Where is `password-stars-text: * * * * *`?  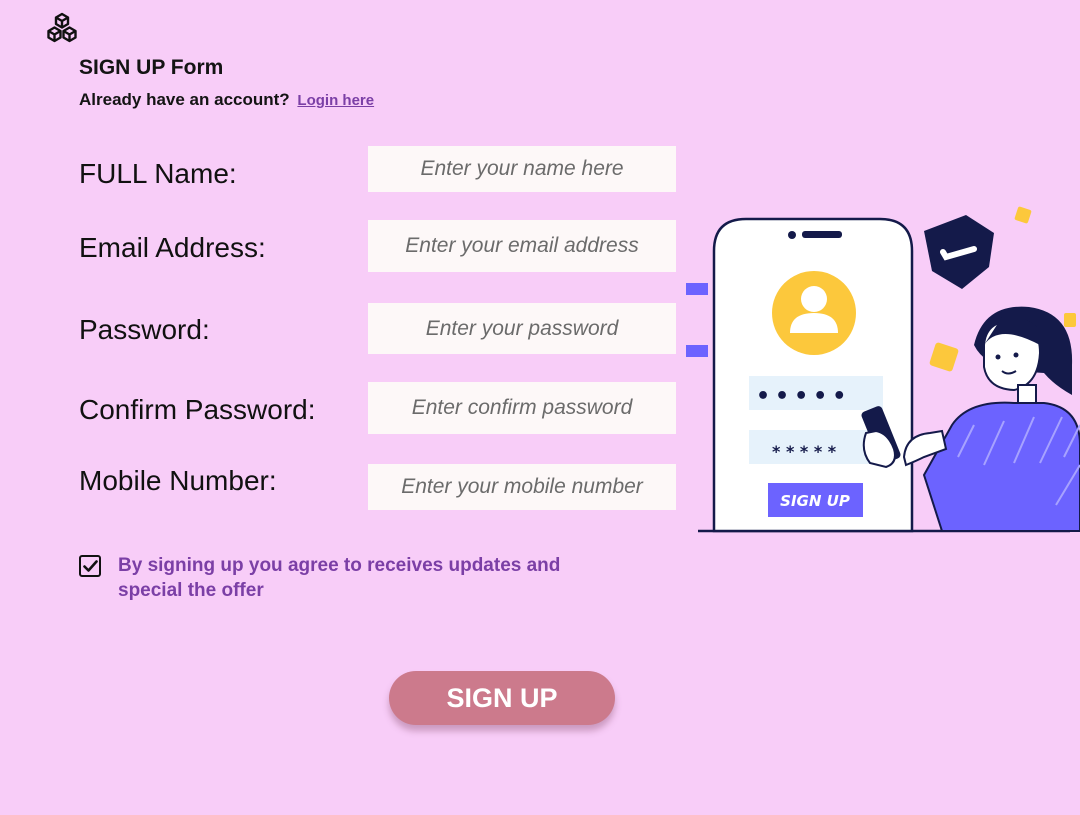
password-stars-text: * * * * * is located at coordinates (804, 451).